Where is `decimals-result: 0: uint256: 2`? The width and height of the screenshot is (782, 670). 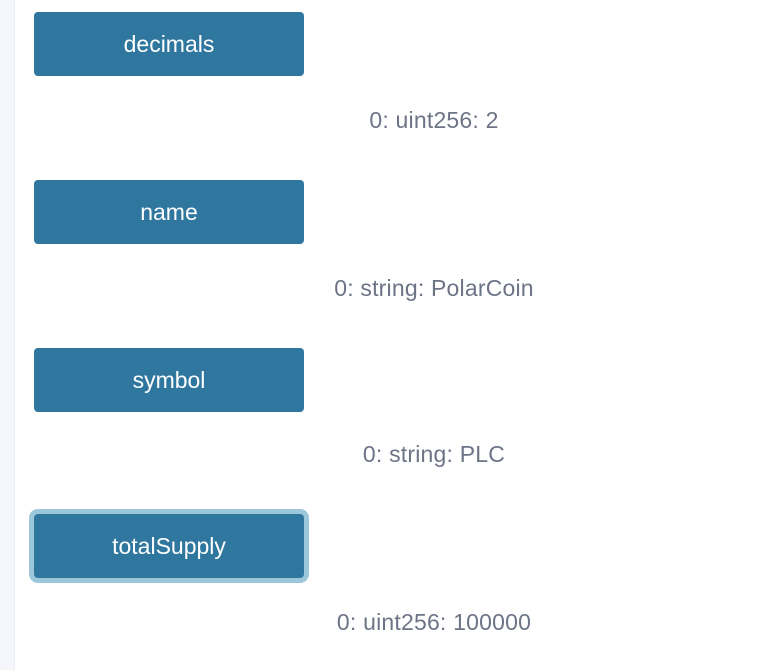 decimals-result: 0: uint256: 2 is located at coordinates (434, 120).